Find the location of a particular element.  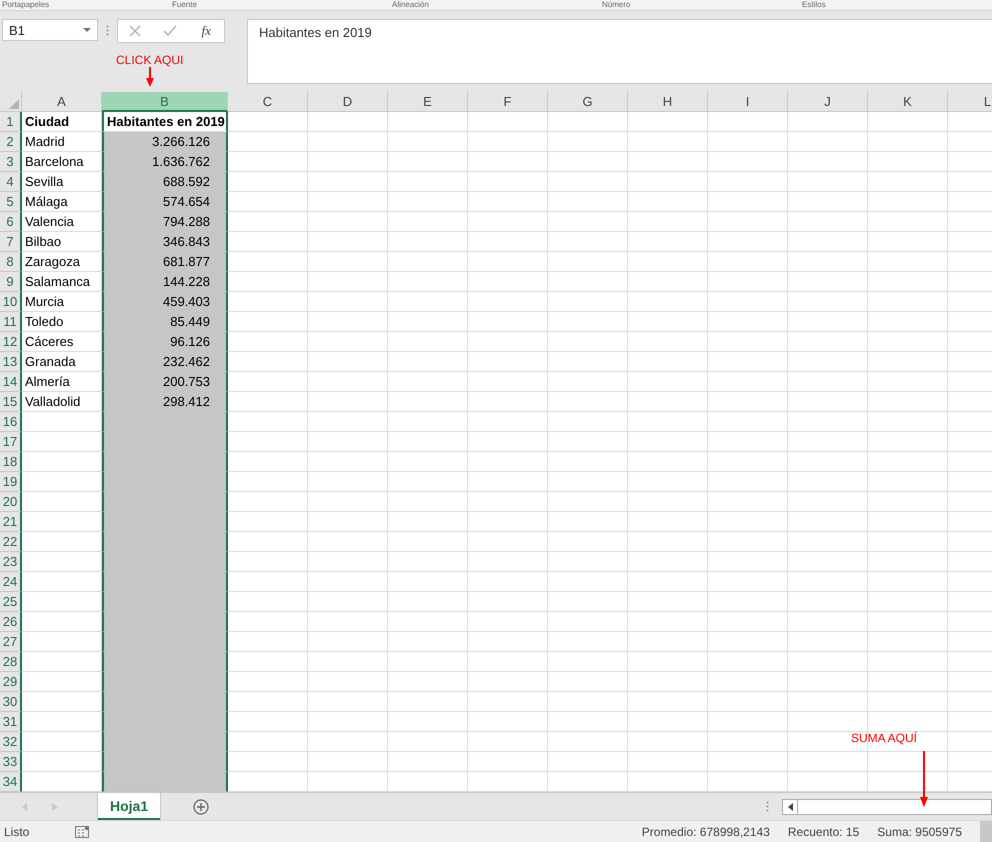

row-header: 31 is located at coordinates (11, 722).